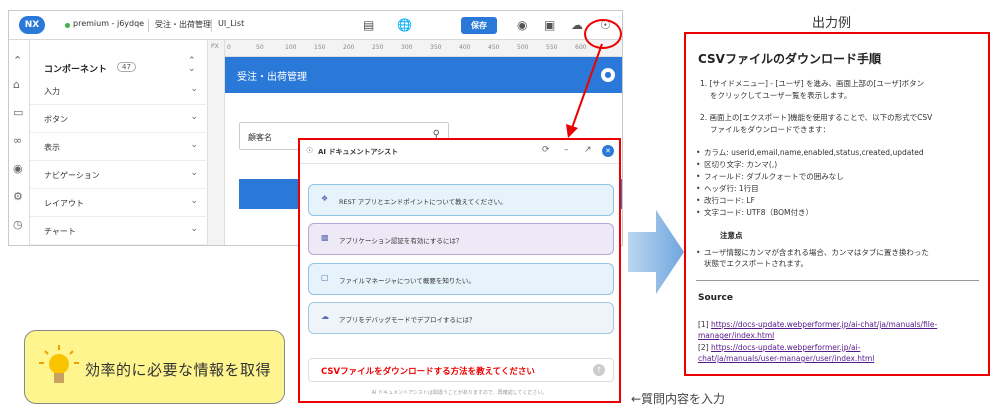 Image resolution: width=1007 pixels, height=420 pixels. What do you see at coordinates (404, 25) in the screenshot?
I see `globe-icon: 🌐` at bounding box center [404, 25].